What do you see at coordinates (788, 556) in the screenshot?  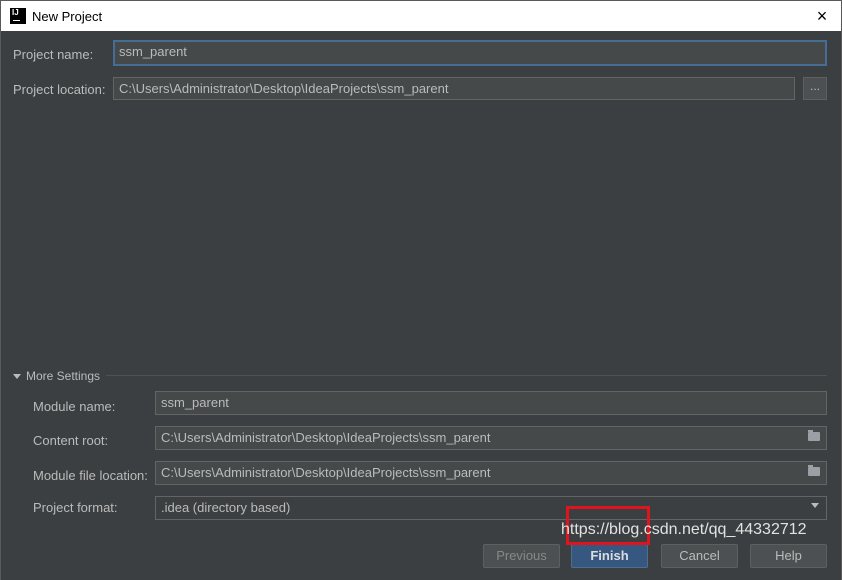 I see `help-button: Help` at bounding box center [788, 556].